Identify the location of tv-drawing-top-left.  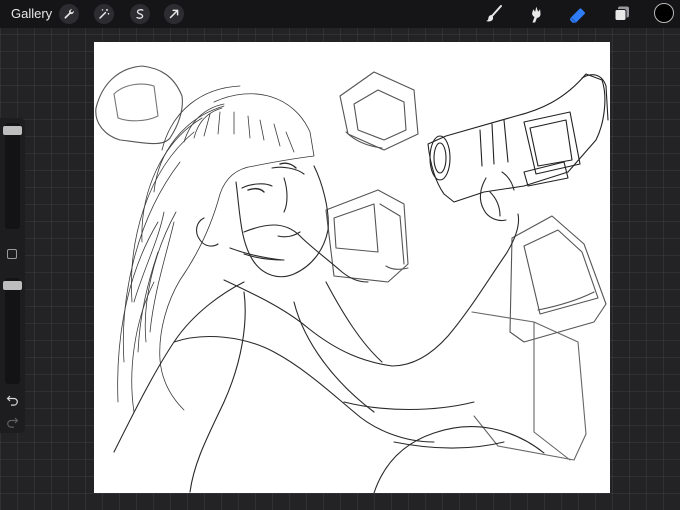
(139, 105).